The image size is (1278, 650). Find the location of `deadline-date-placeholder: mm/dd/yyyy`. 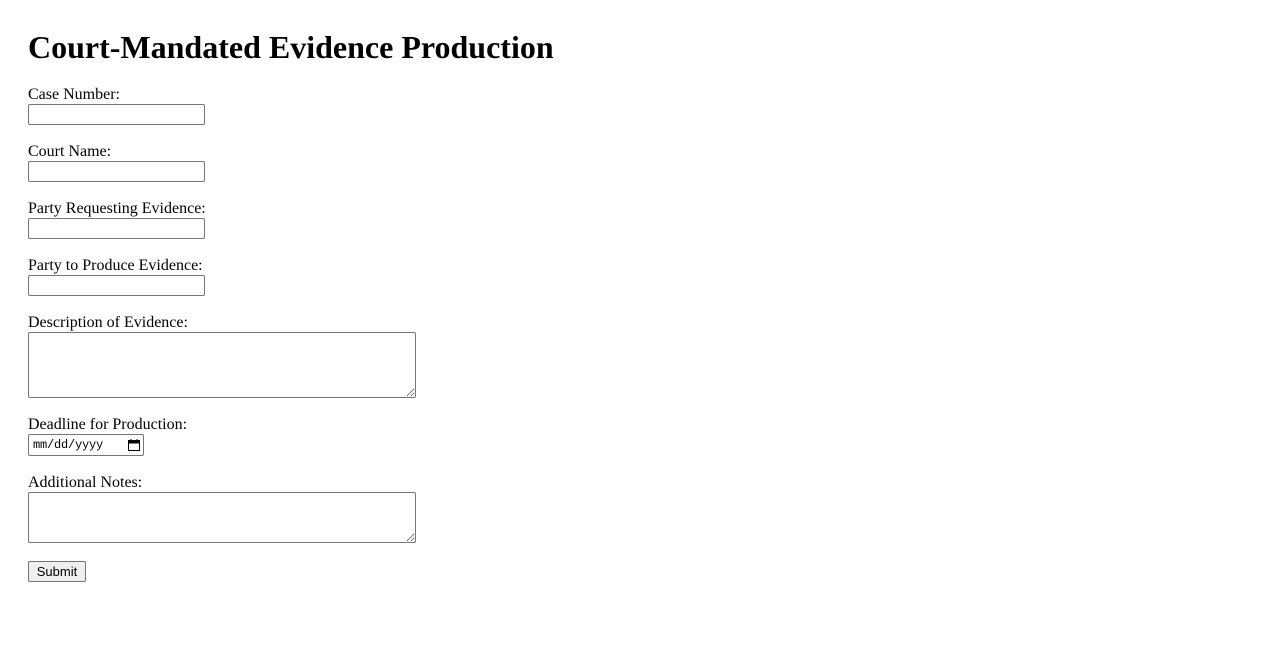

deadline-date-placeholder: mm/dd/yyyy is located at coordinates (68, 445).